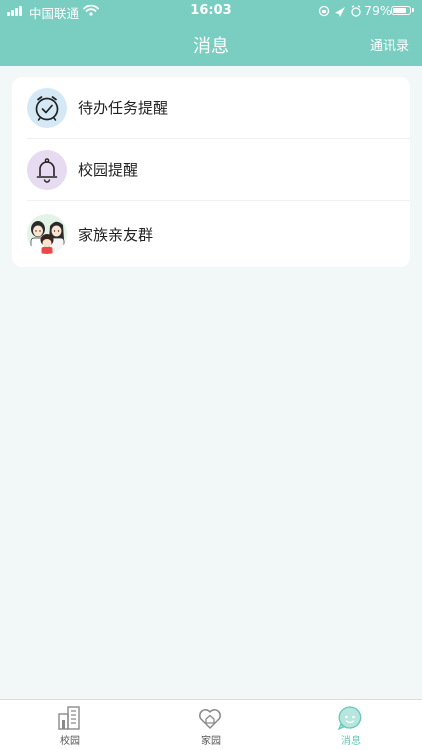  What do you see at coordinates (108, 170) in the screenshot?
I see `message-item-label: 校园提醒` at bounding box center [108, 170].